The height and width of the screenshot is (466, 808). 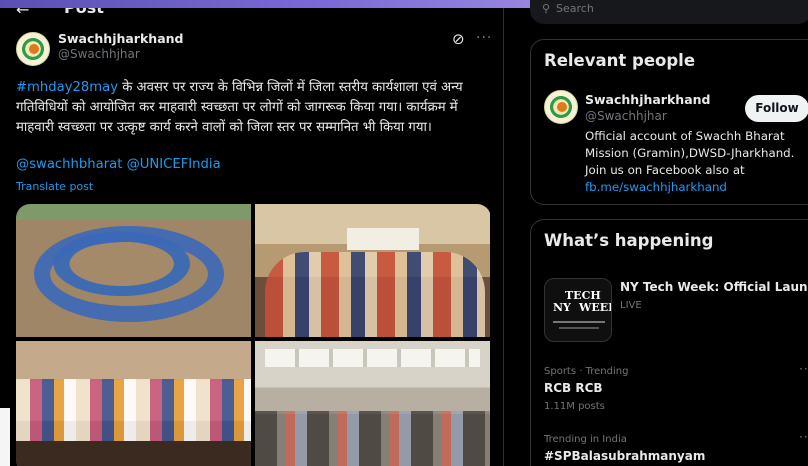 I want to click on trend-name: #SPBalasubrahmanyam, so click(x=624, y=456).